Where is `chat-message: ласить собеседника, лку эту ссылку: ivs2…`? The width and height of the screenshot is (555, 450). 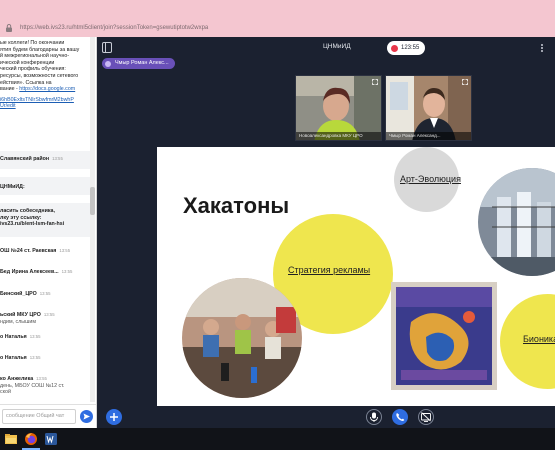
chat-message: ласить собеседника, лку эту ссылку: ivs2… is located at coordinates (45, 218).